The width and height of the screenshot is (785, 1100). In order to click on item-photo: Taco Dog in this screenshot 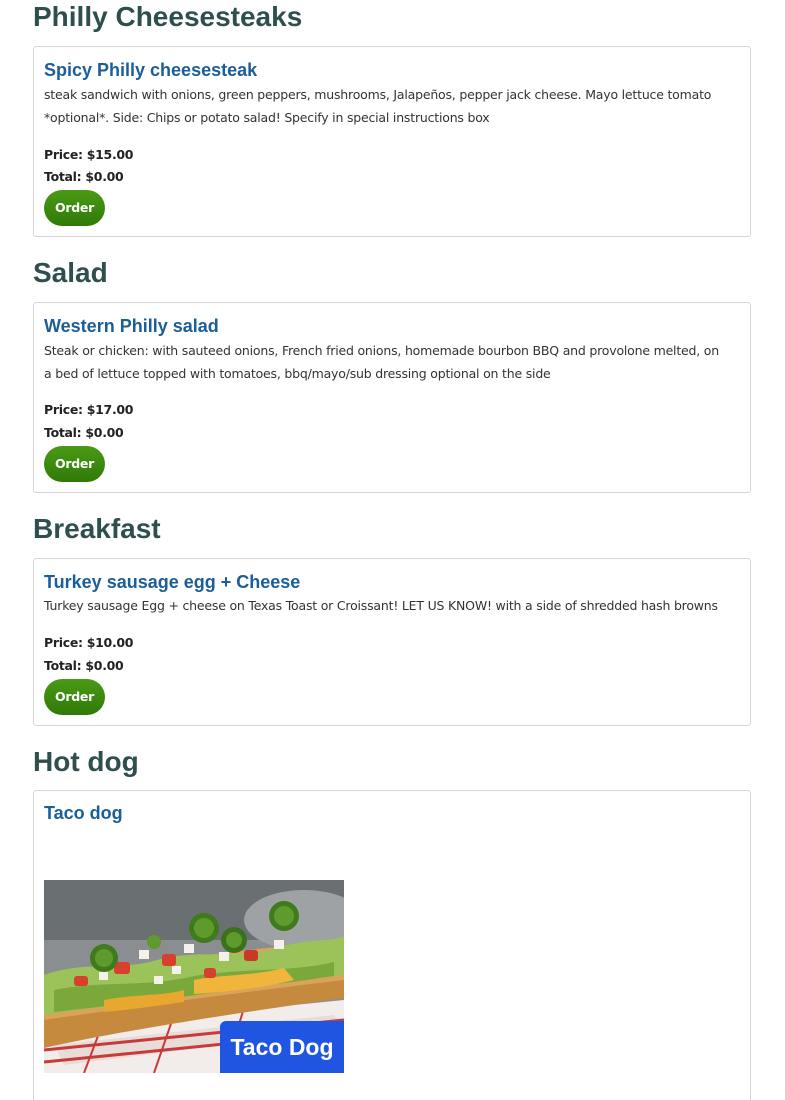, I will do `click(194, 976)`.